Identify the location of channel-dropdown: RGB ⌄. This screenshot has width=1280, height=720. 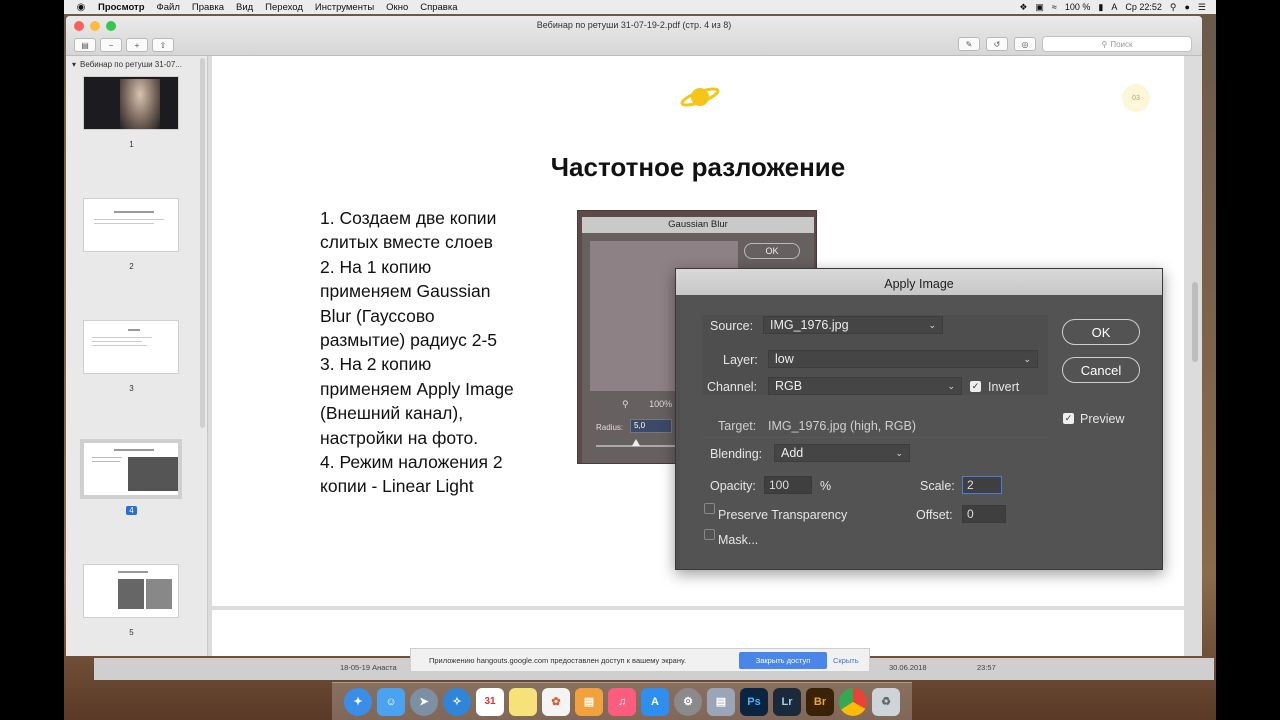
(865, 386).